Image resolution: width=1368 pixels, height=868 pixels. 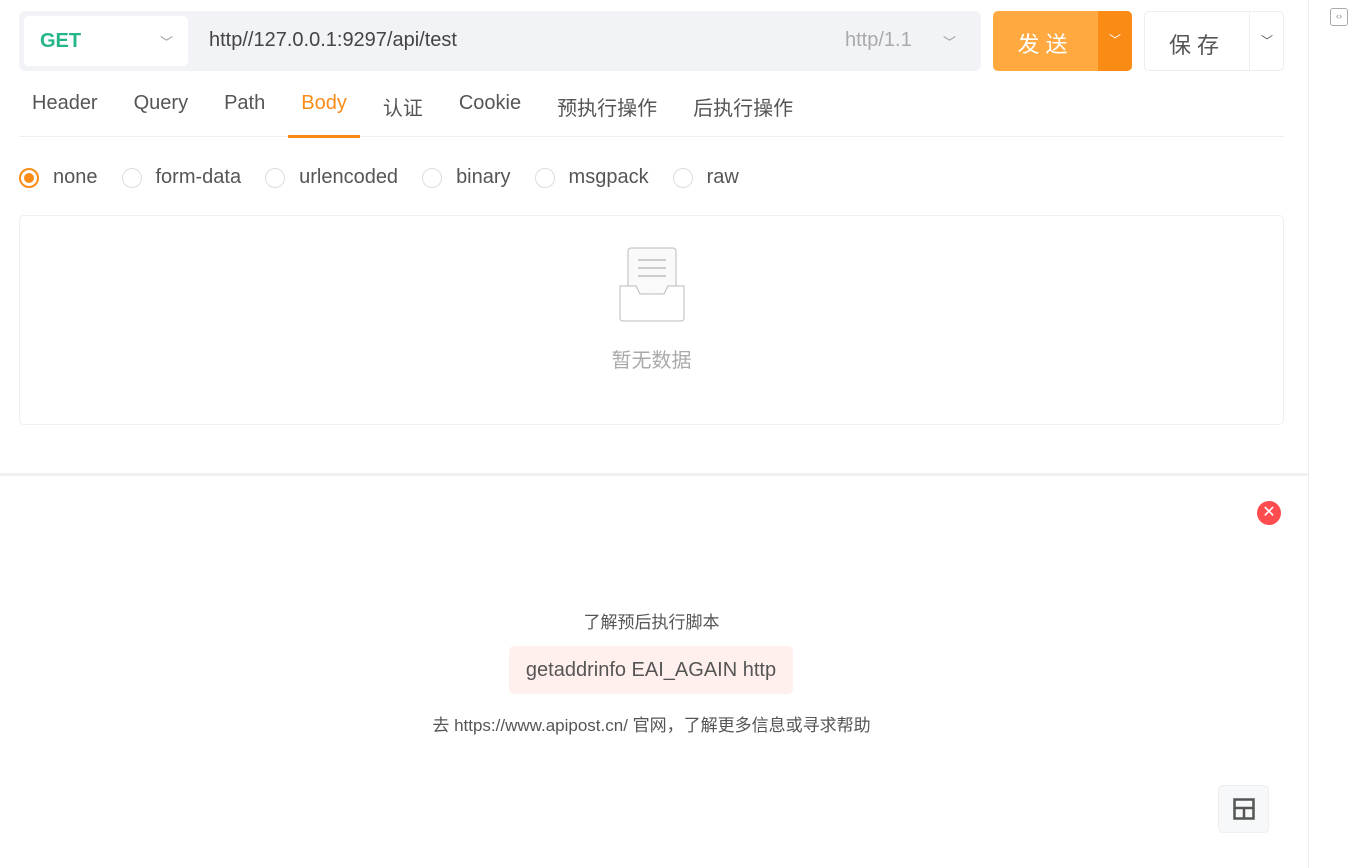 I want to click on send-button: 发送 ﹀, so click(x=1062, y=41).